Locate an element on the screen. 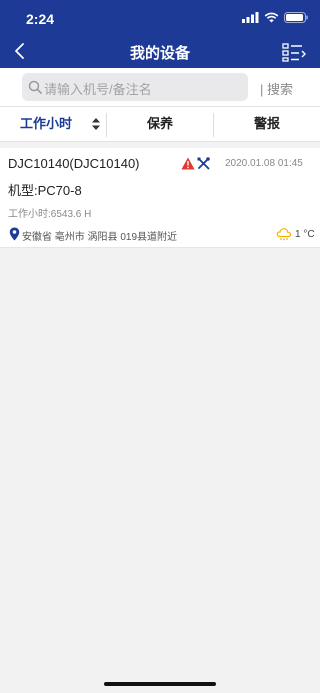 This screenshot has height=693, width=320. page-title: 我的设备 is located at coordinates (159, 53).